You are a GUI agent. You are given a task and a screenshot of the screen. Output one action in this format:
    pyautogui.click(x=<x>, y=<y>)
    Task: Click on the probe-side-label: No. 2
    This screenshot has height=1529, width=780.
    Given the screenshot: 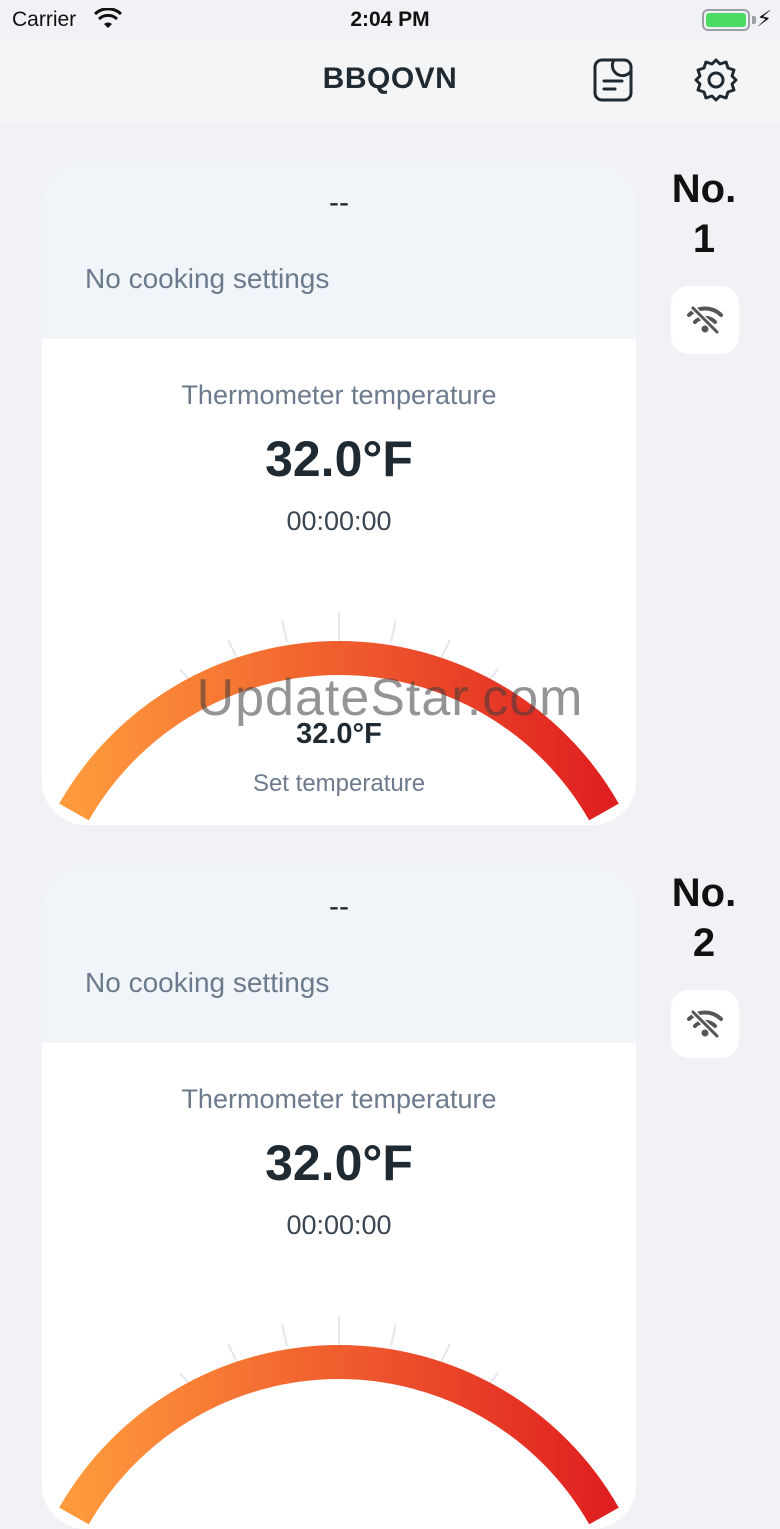 What is the action you would take?
    pyautogui.click(x=704, y=918)
    